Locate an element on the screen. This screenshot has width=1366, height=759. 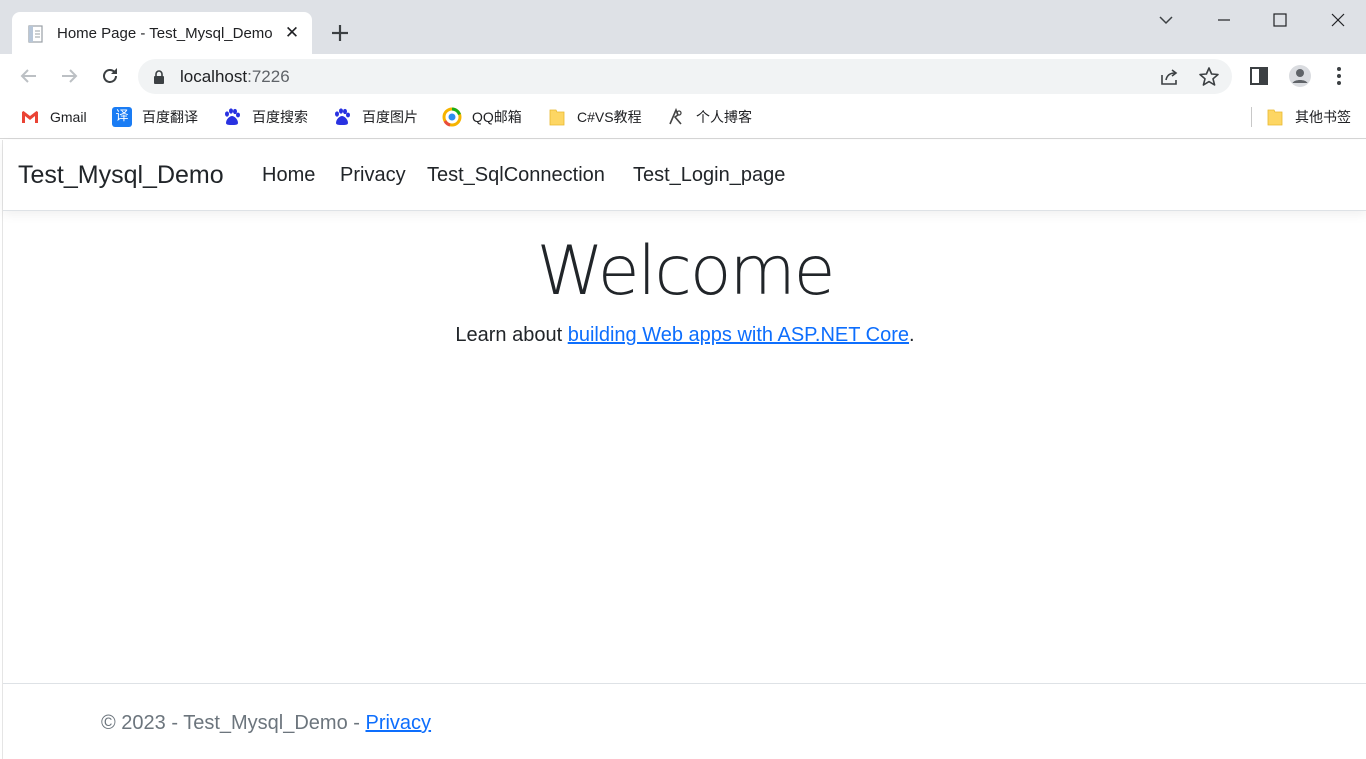
forward-arrow-icon is located at coordinates (69, 76).